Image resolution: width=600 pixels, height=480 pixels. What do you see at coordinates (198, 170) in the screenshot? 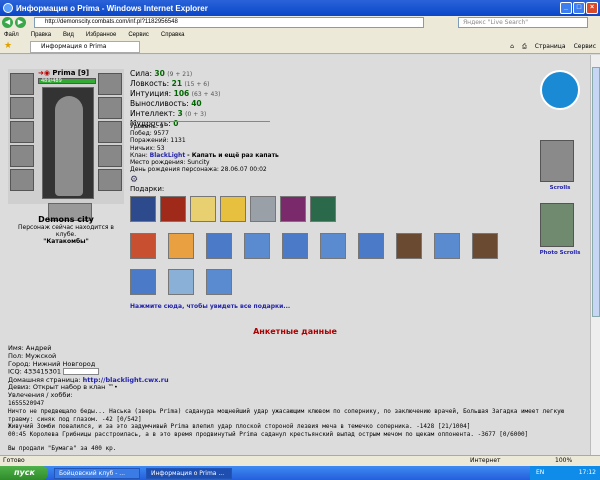
I see `info-birthdate: День рождения персонажа: 28.06.07 00:02` at bounding box center [198, 170].